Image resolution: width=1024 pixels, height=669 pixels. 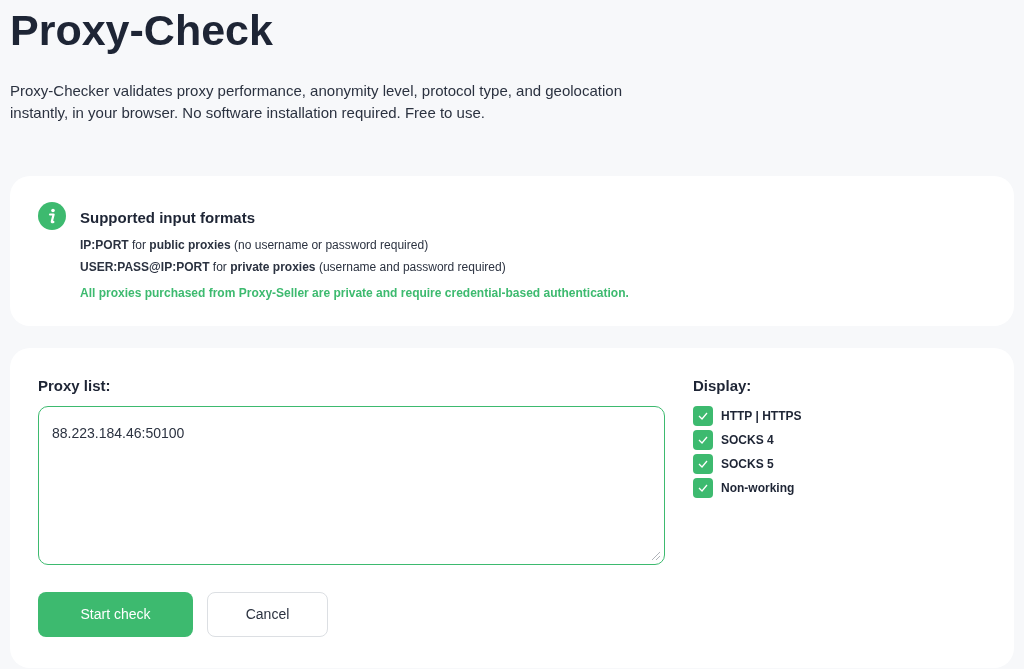 What do you see at coordinates (52, 216) in the screenshot?
I see `info-icon` at bounding box center [52, 216].